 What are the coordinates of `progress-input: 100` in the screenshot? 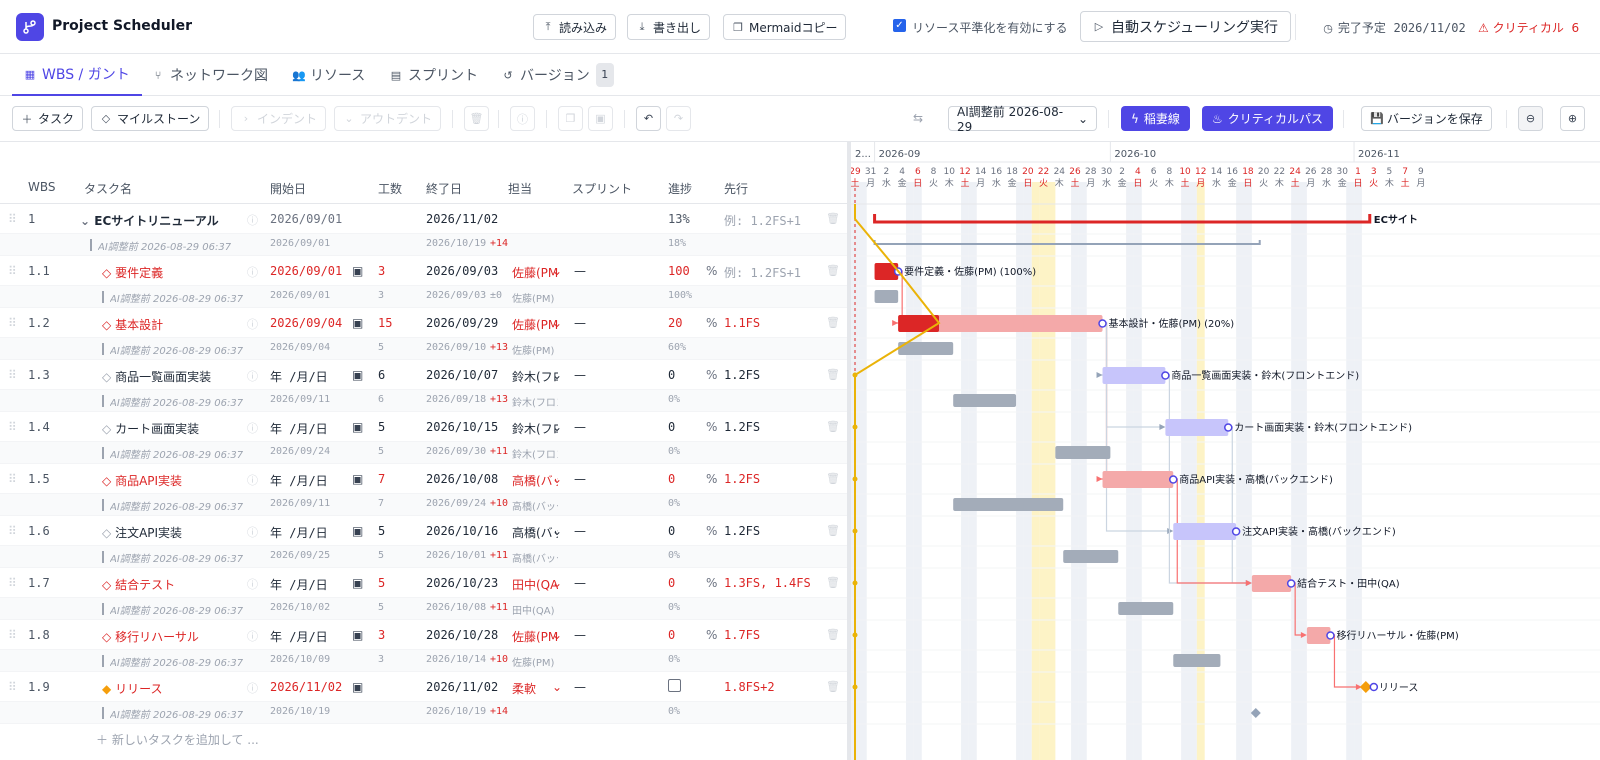 It's located at (679, 271).